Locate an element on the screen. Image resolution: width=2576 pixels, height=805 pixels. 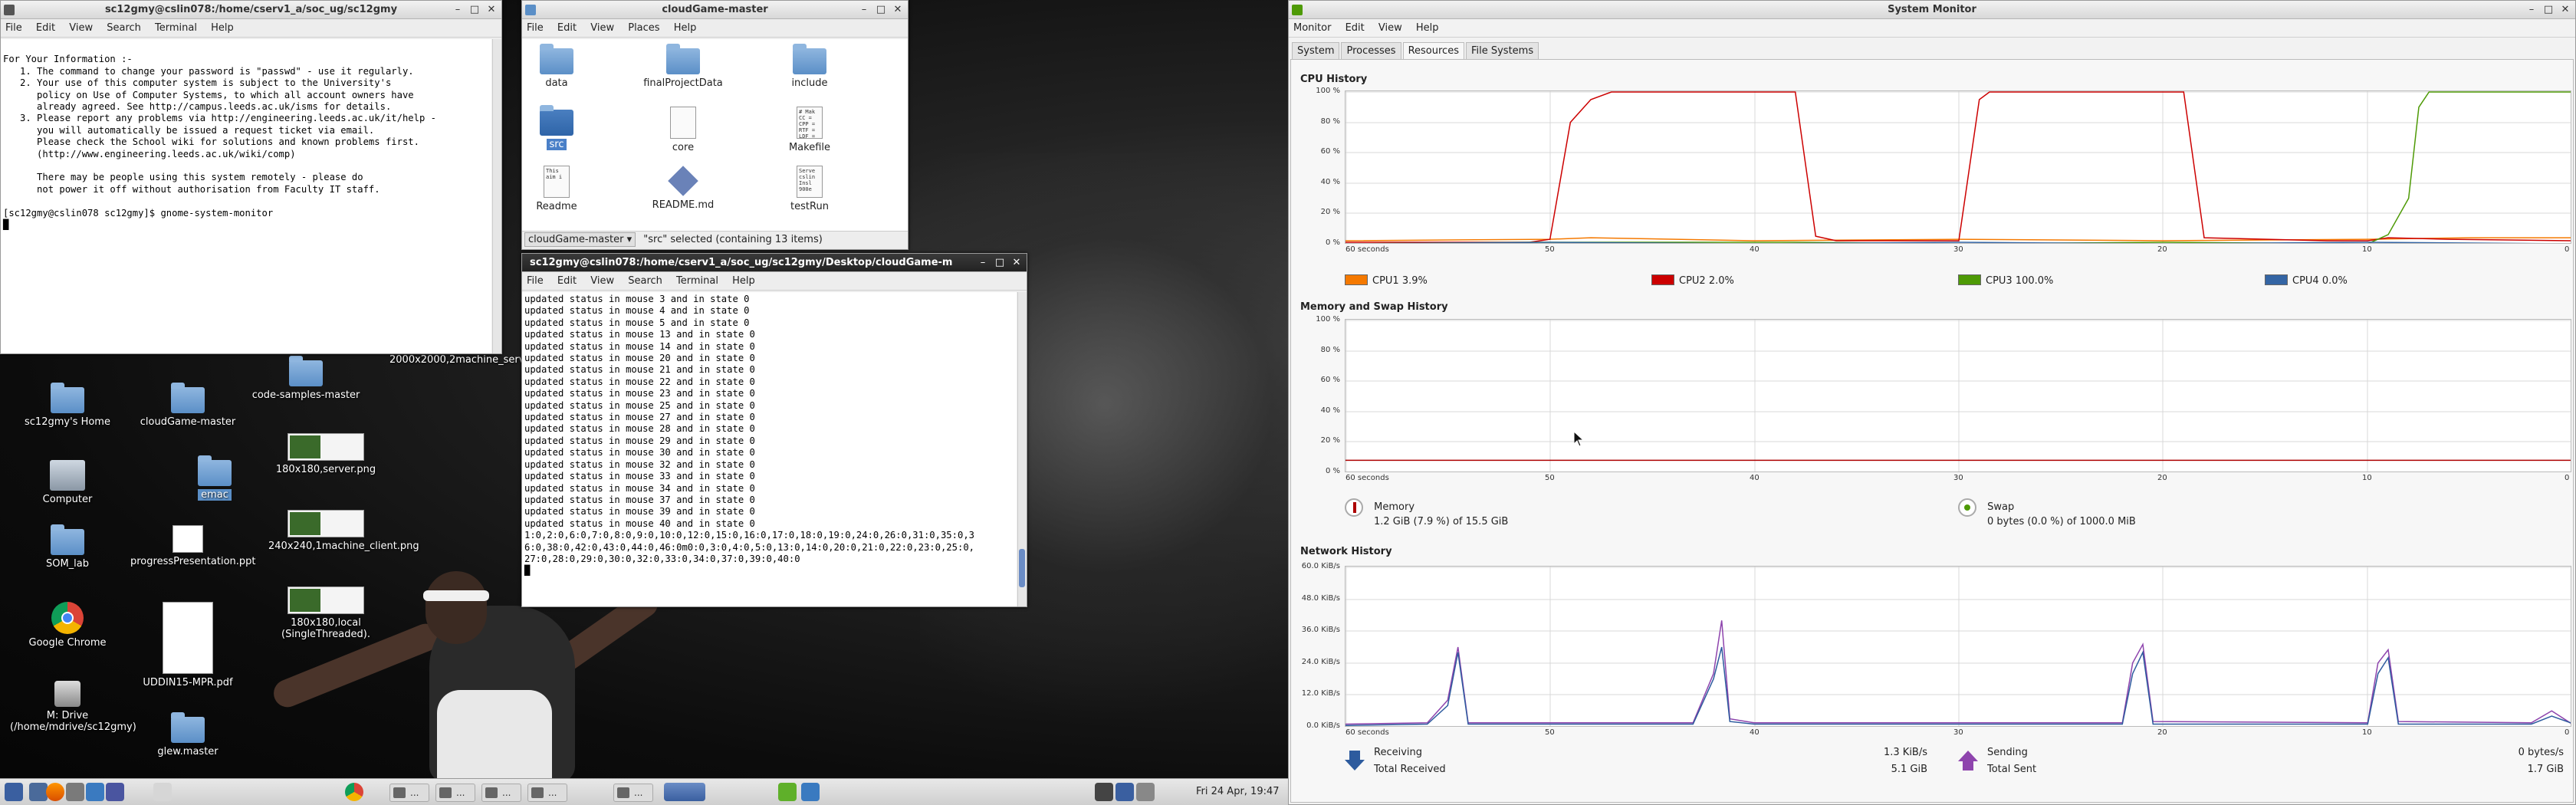
tab-resources: Resources is located at coordinates (1433, 51).